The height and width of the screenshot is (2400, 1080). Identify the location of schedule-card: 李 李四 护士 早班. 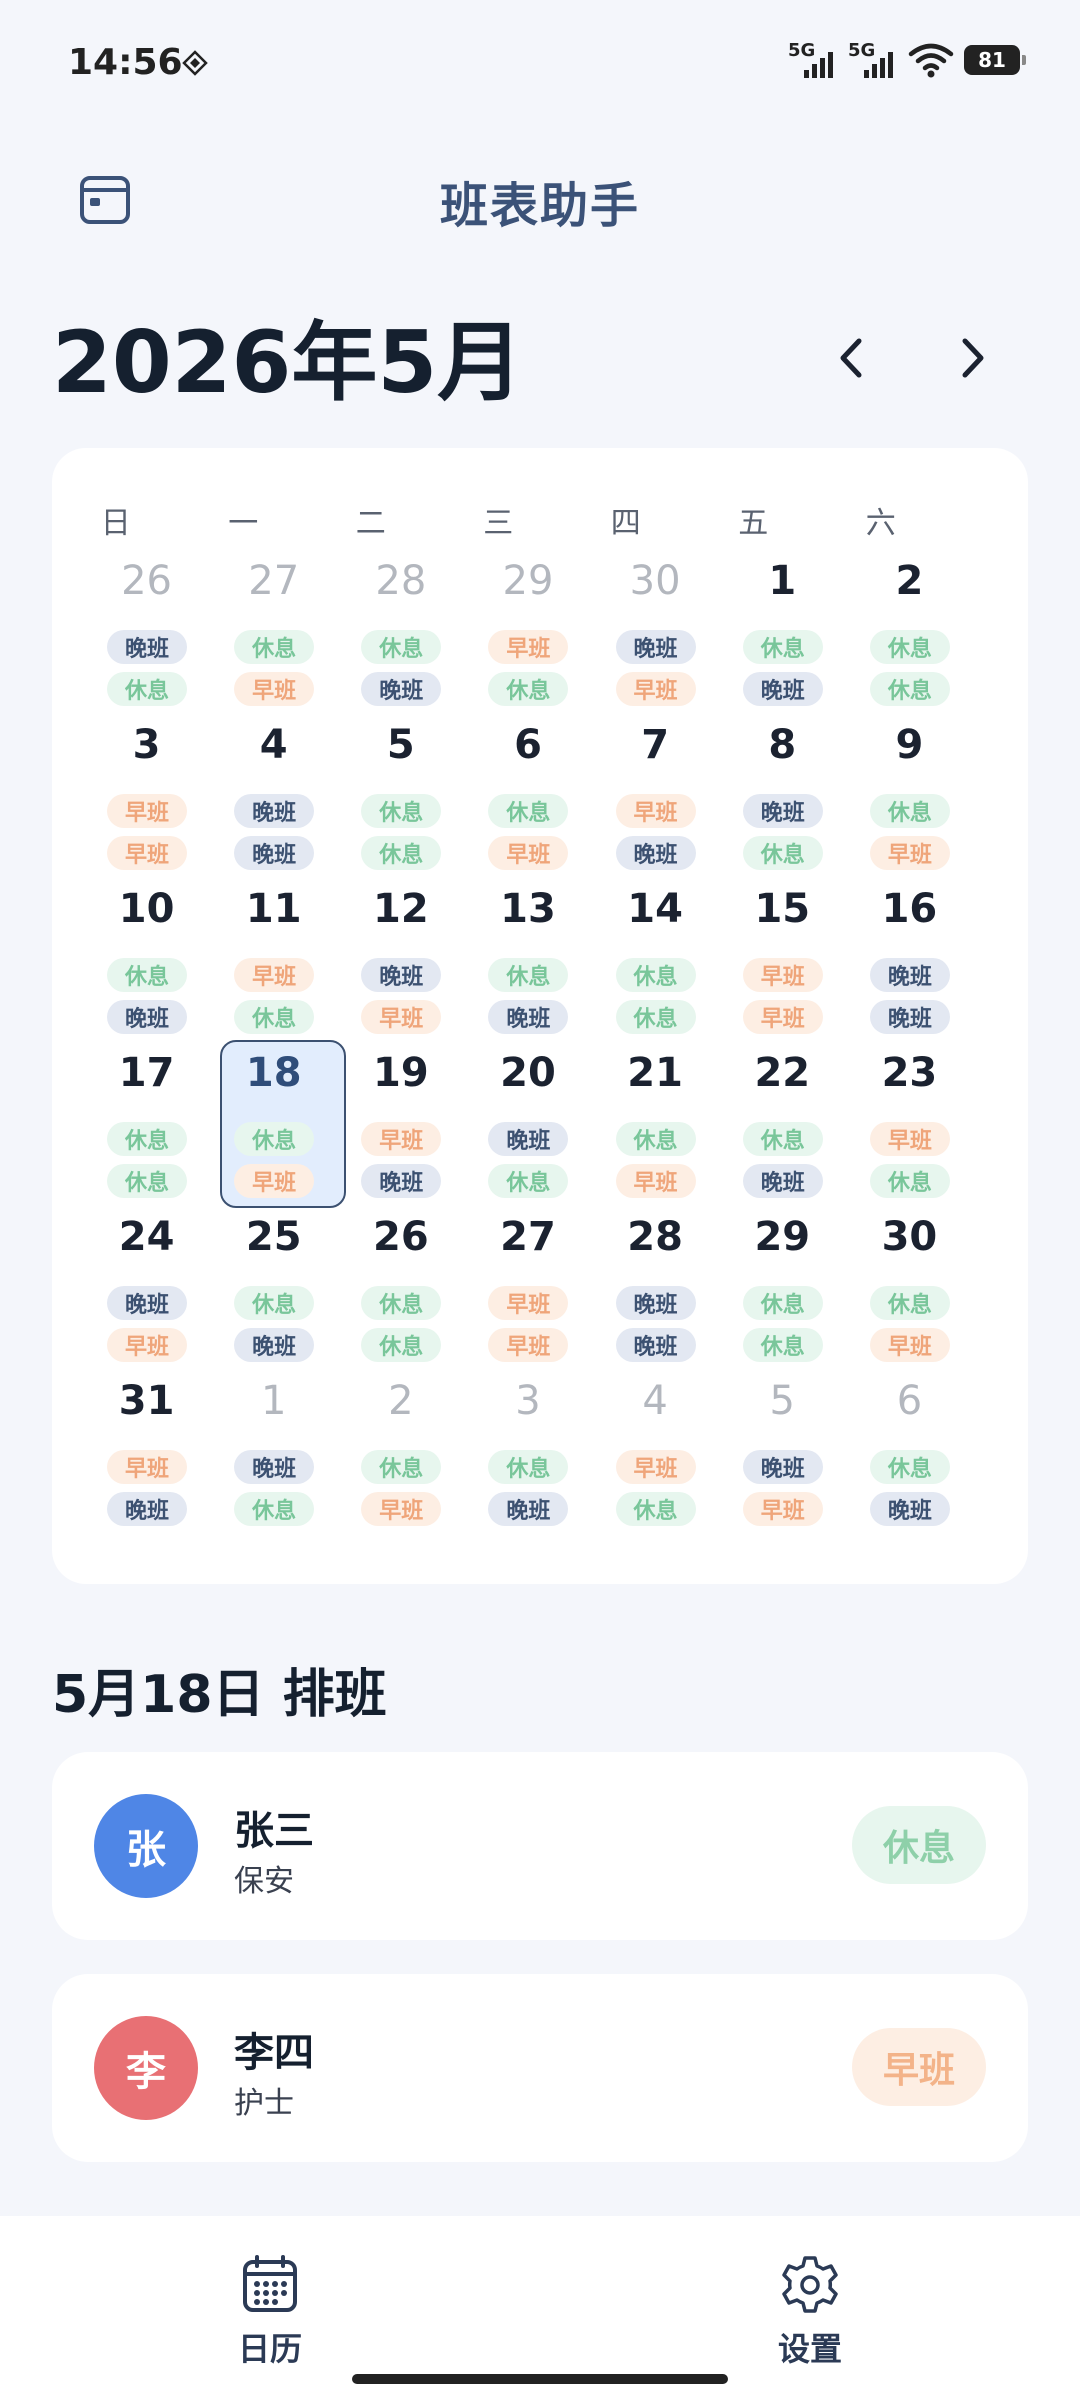
(540, 2068).